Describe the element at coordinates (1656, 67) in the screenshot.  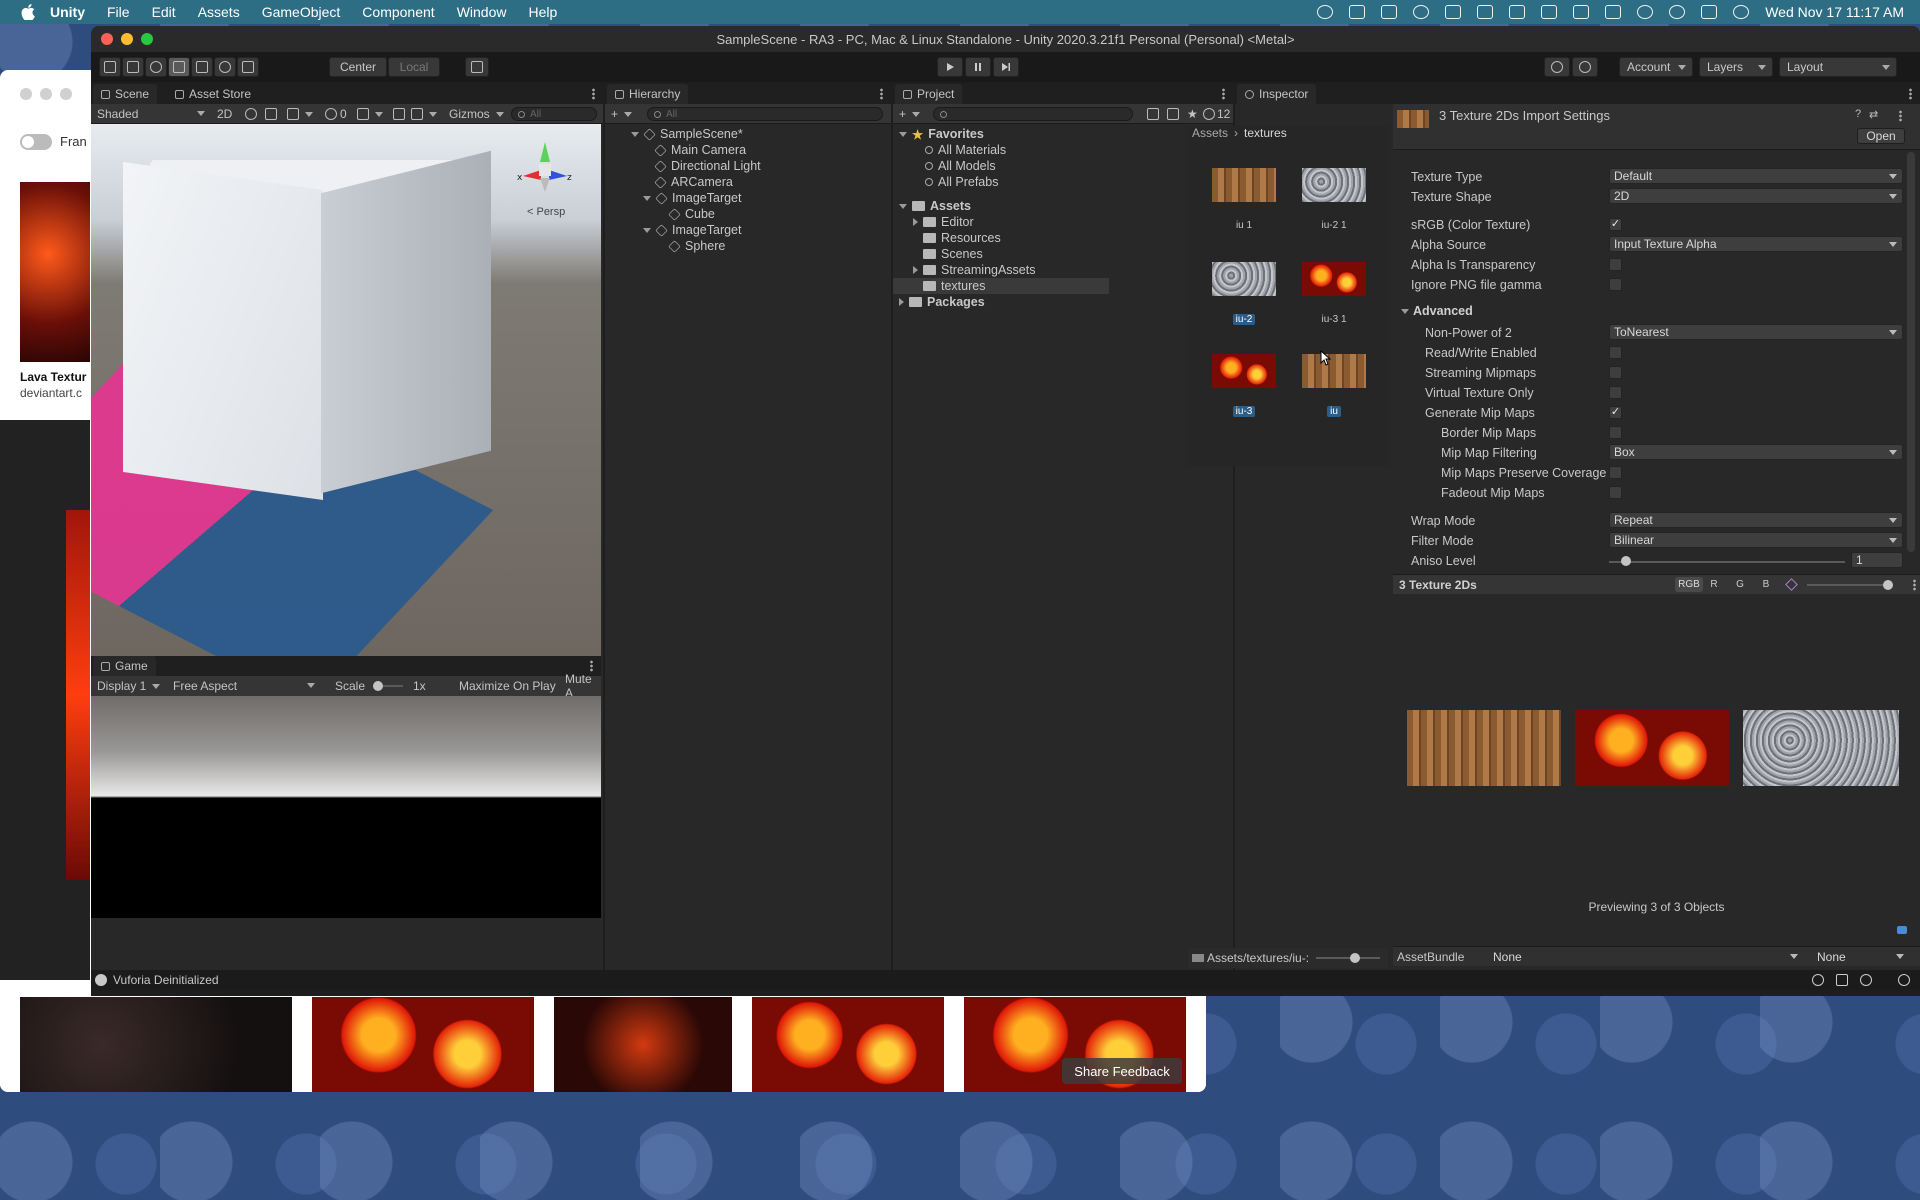
I see `account-dropdown: Account` at that location.